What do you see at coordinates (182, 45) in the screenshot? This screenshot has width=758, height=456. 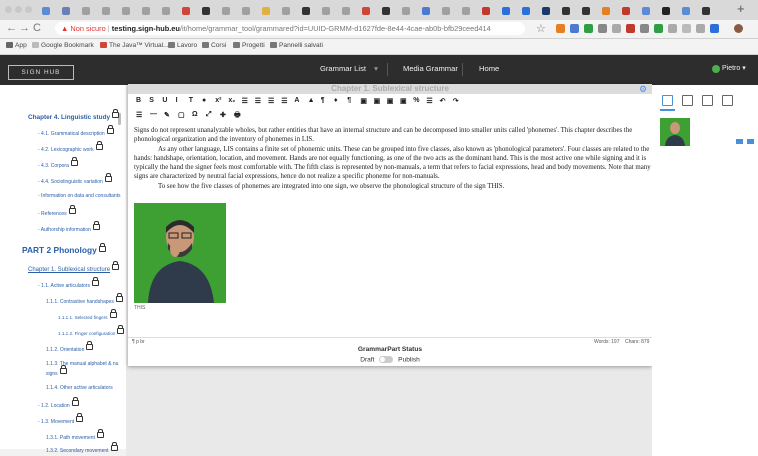 I see `bookmark-lavoro: Lavoro` at bounding box center [182, 45].